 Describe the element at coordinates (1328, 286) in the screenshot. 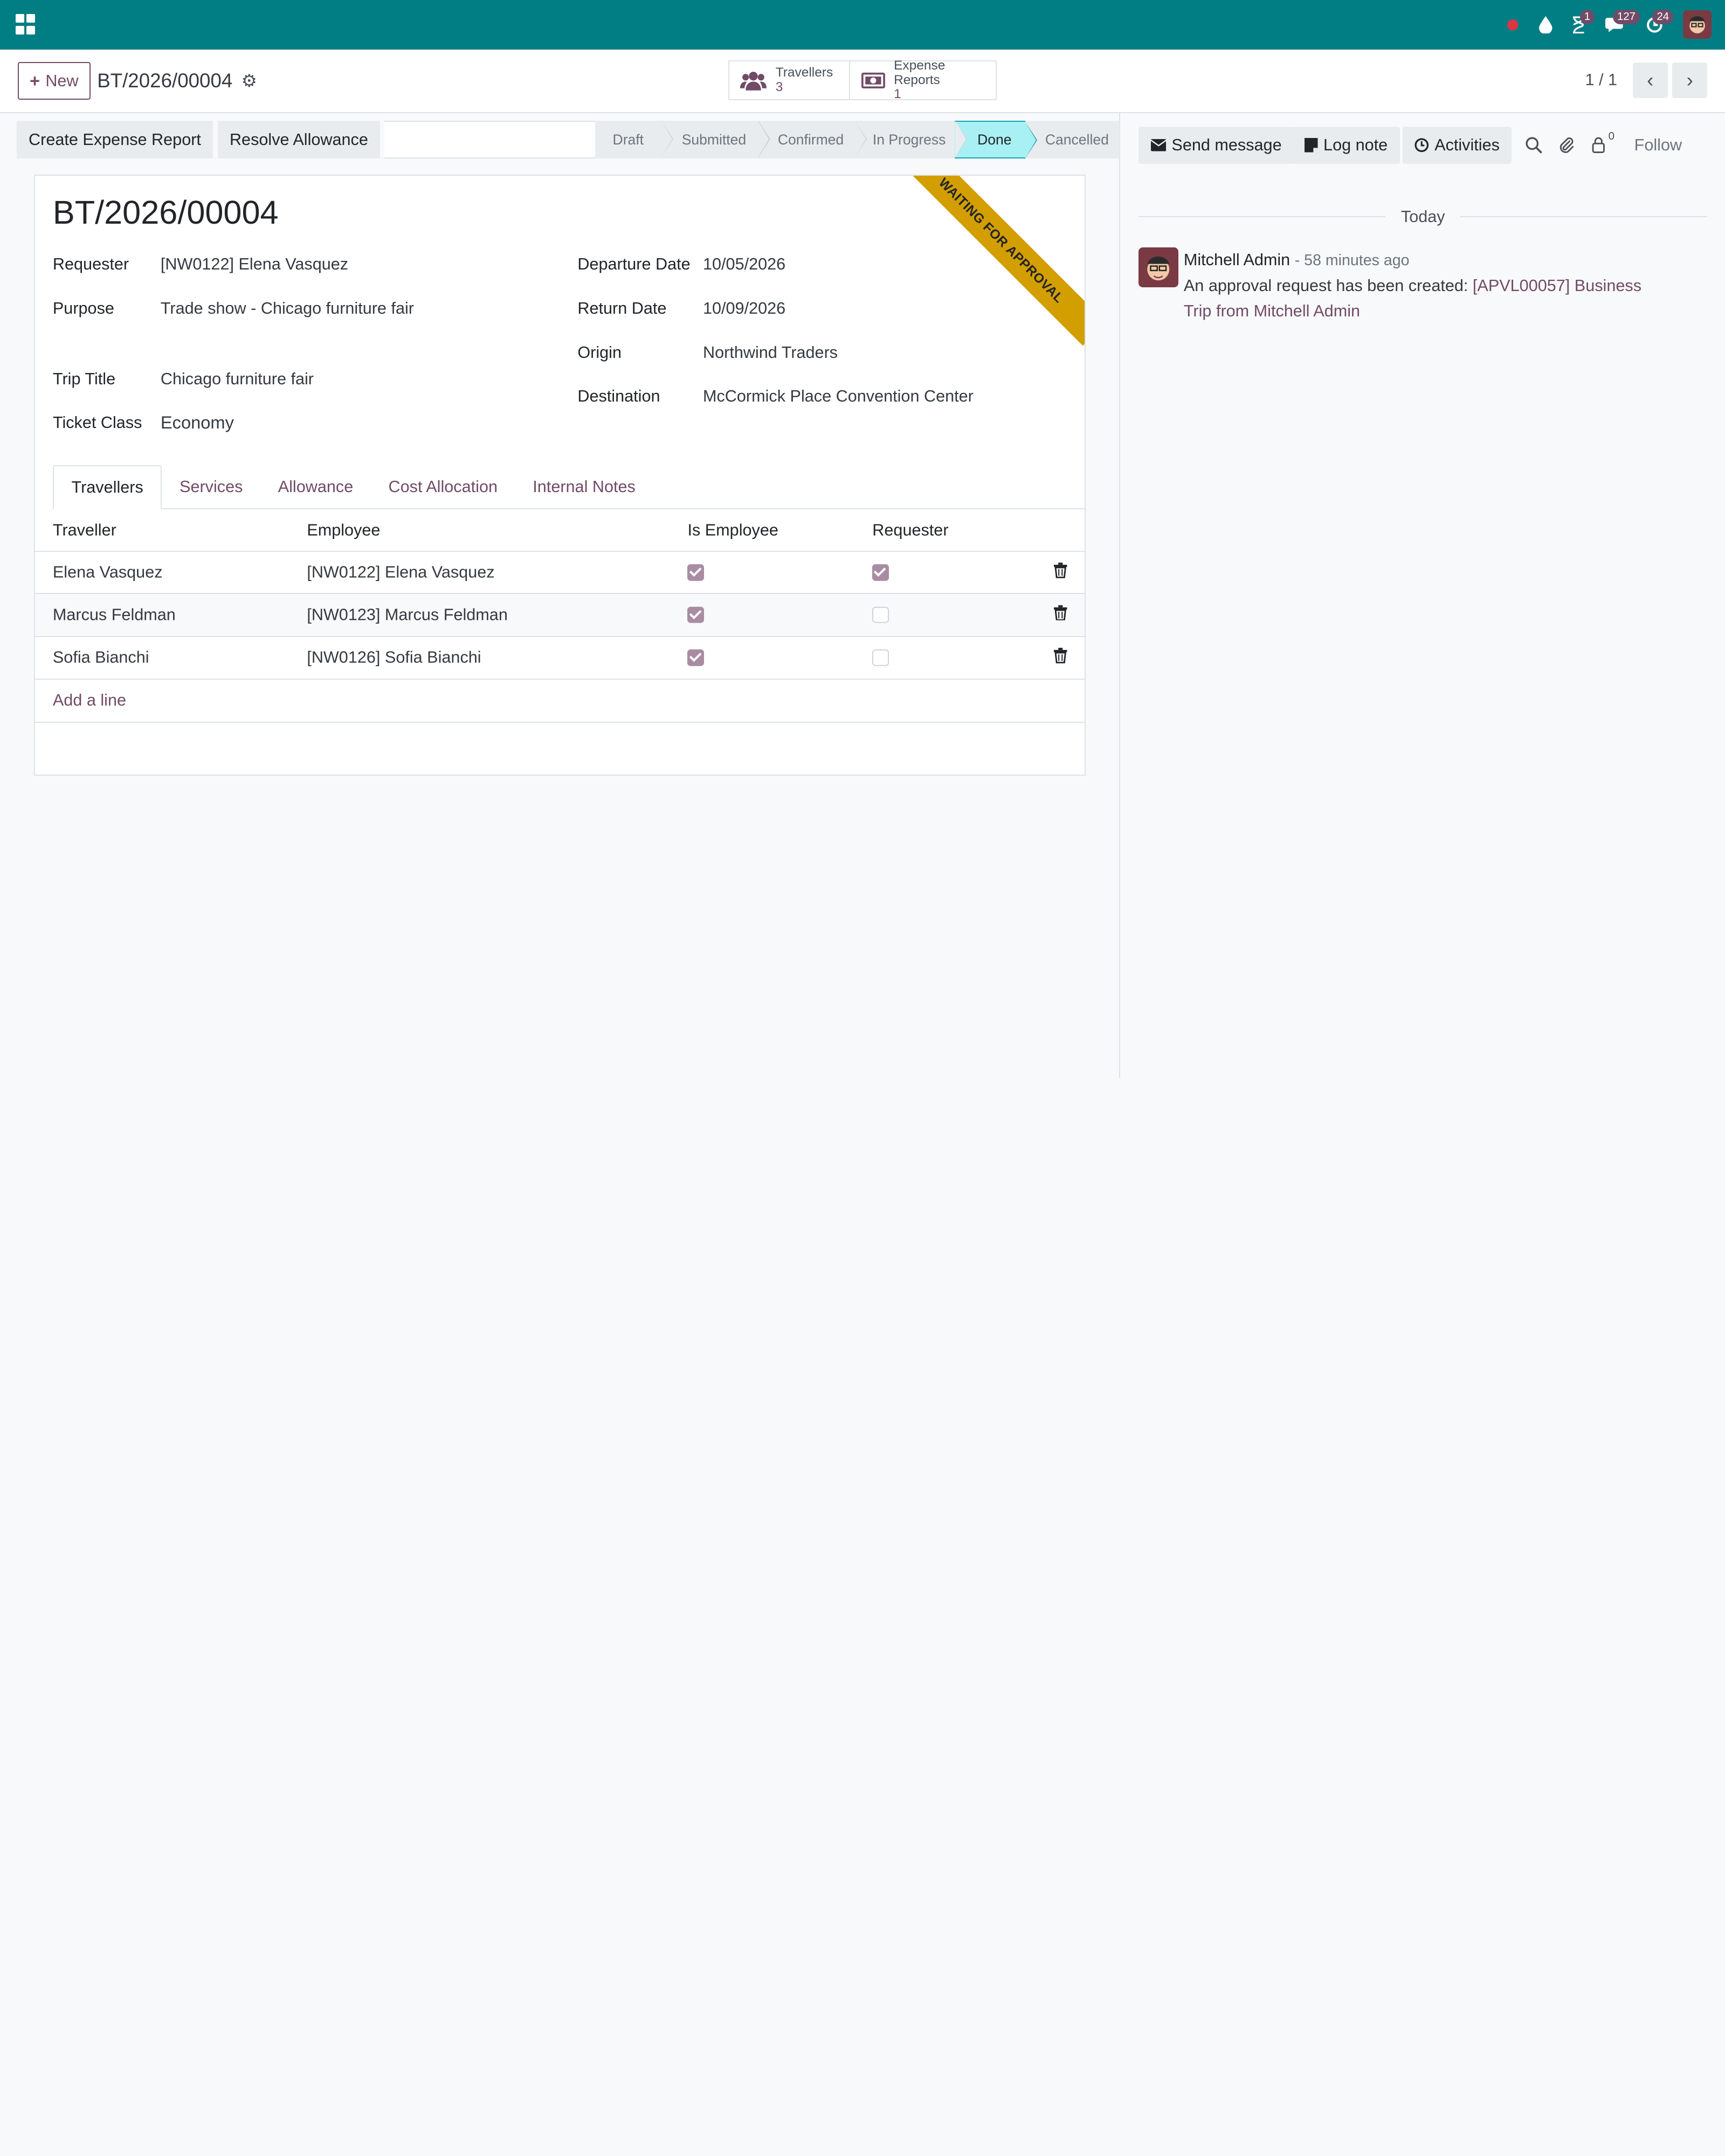

I see `message-text-content: An approval request has been created:` at that location.